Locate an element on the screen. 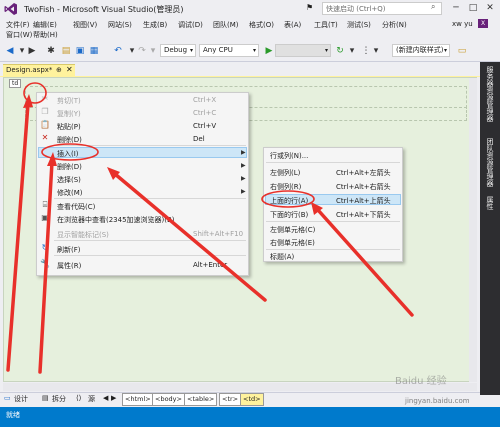  source-view-icon: ⟨⟩ is located at coordinates (79, 398).